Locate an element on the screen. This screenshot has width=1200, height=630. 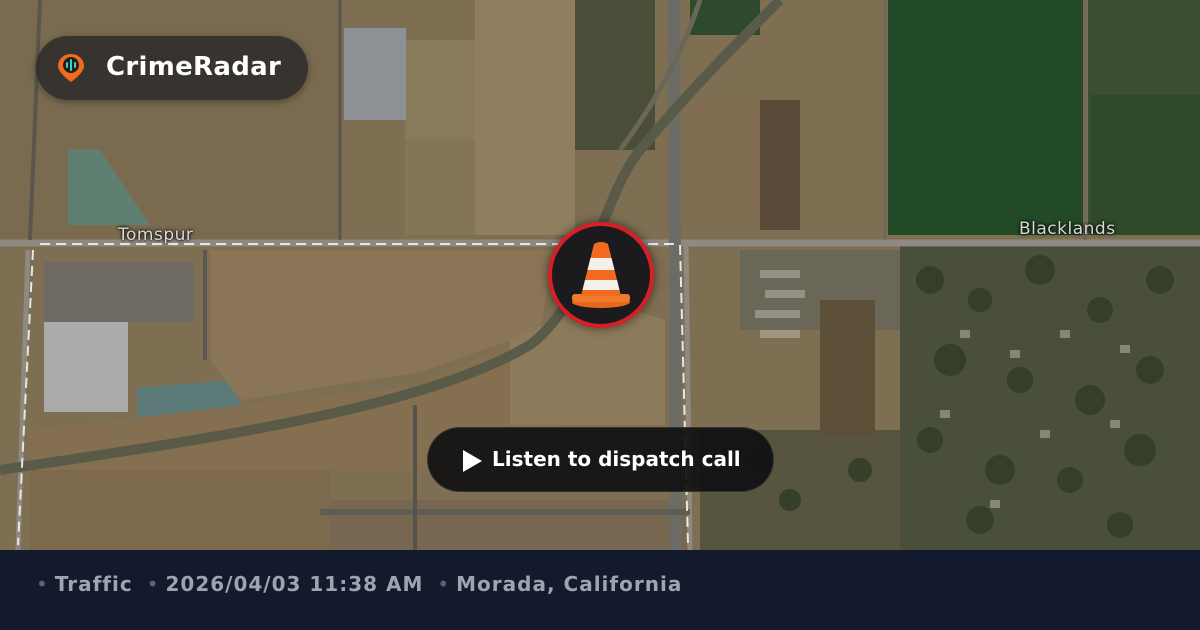
incident-marker is located at coordinates (601, 275).